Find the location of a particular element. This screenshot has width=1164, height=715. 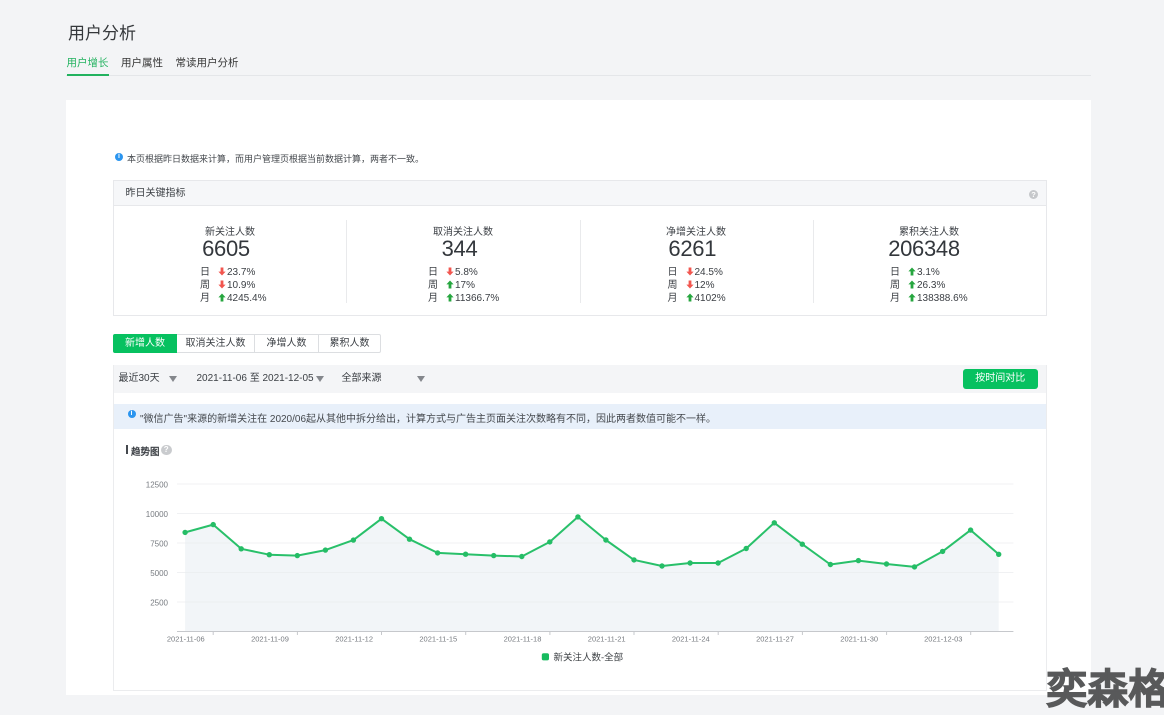

svg-text: 2021-11-24 is located at coordinates (691, 639).